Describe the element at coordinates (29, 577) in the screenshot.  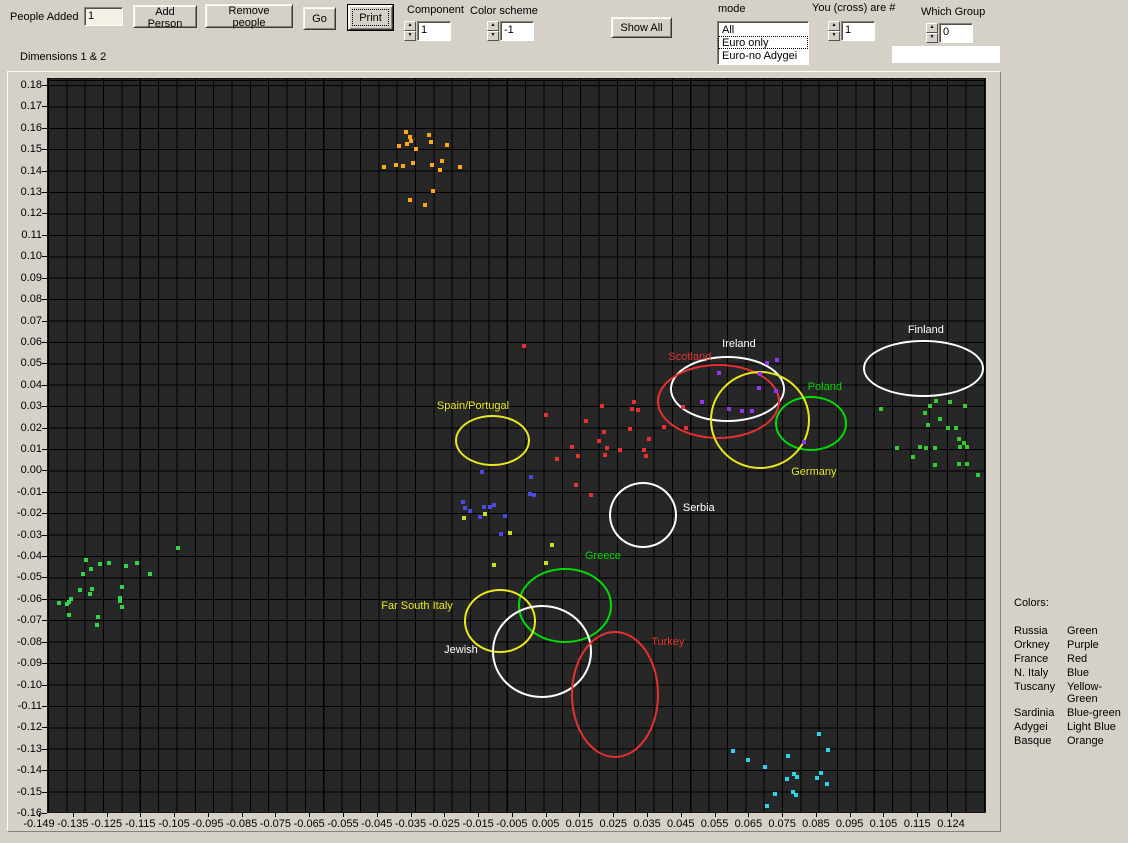
I see `y-tick-label: -0.05` at that location.